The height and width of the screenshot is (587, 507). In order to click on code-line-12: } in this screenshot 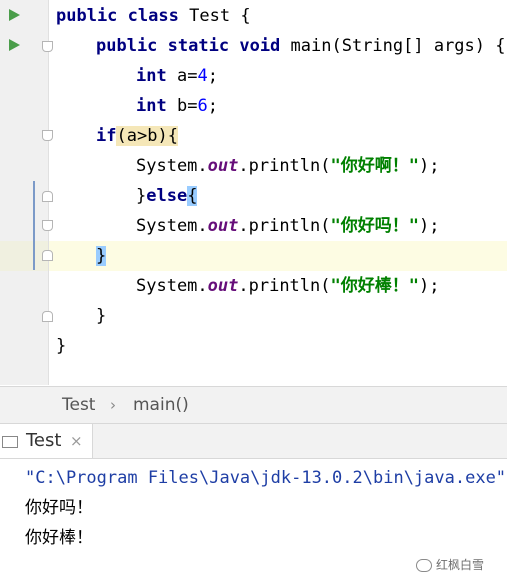, I will do `click(61, 346)`.